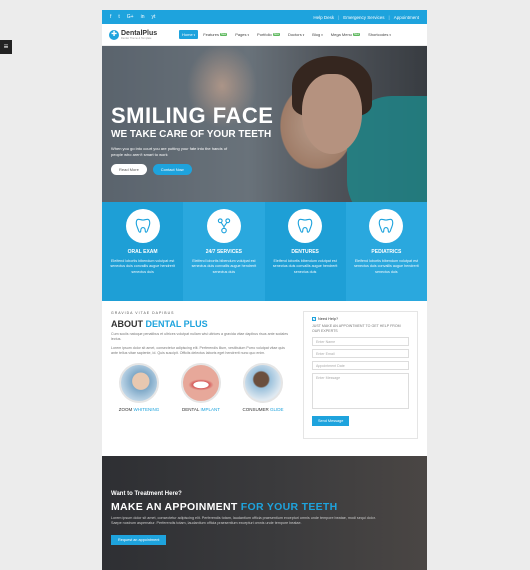  Describe the element at coordinates (263, 409) in the screenshot. I see `member-label: CONSUMER GLIDE` at that location.